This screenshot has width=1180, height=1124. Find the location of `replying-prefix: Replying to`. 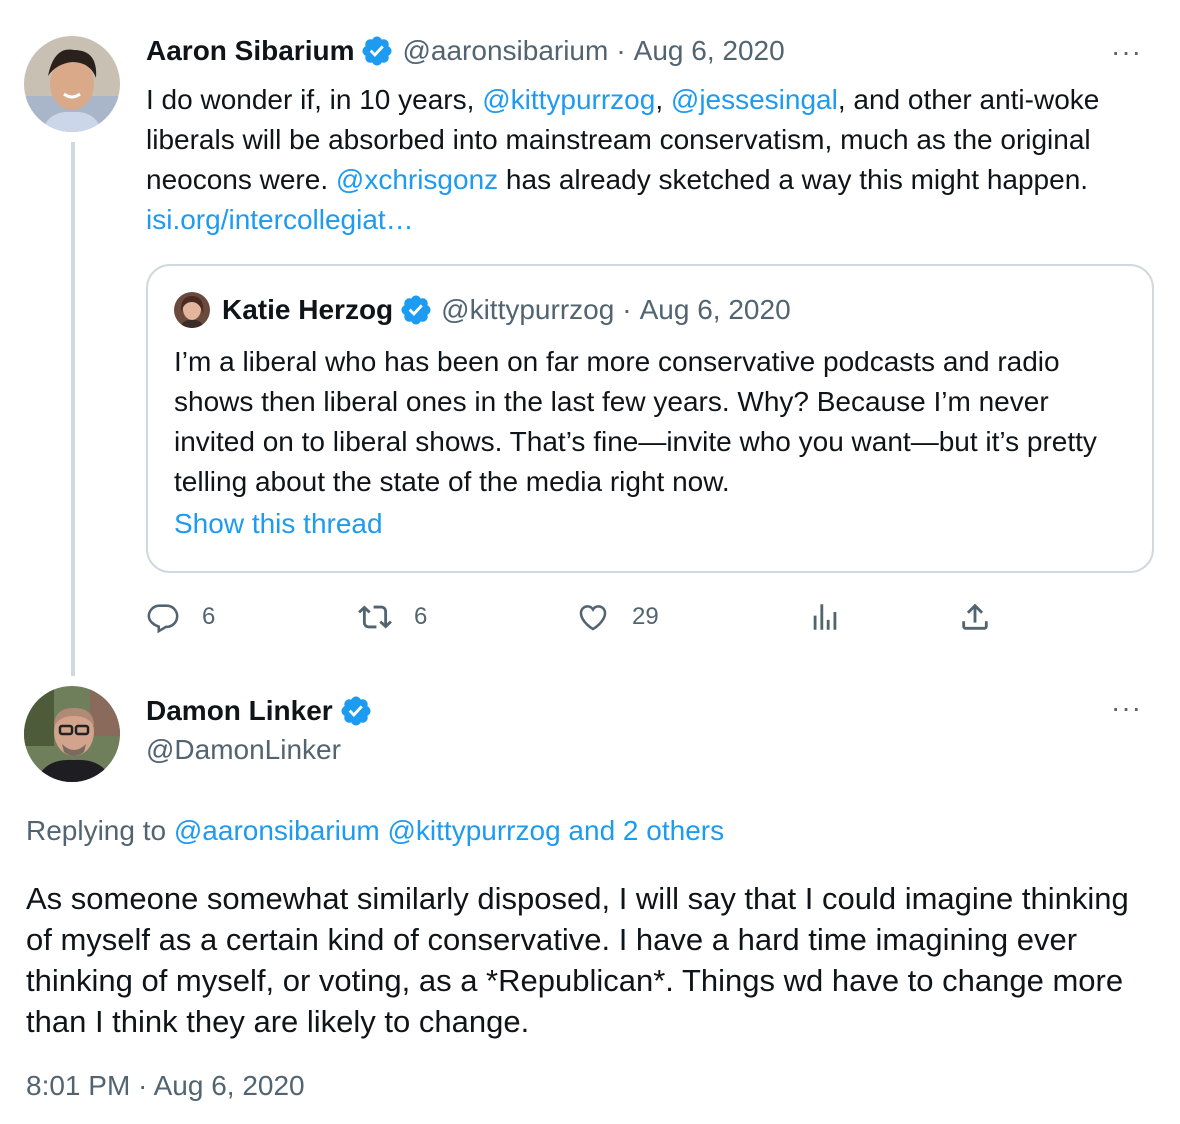

replying-prefix: Replying to is located at coordinates (100, 830).